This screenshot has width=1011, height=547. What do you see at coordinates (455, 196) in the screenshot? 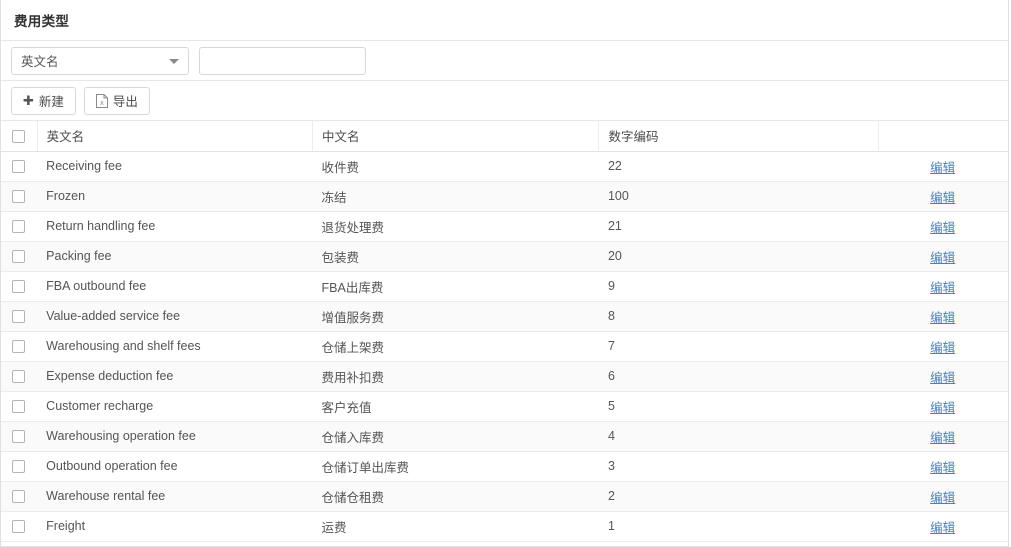
I see `cell-chinese-name: 冻结` at bounding box center [455, 196].